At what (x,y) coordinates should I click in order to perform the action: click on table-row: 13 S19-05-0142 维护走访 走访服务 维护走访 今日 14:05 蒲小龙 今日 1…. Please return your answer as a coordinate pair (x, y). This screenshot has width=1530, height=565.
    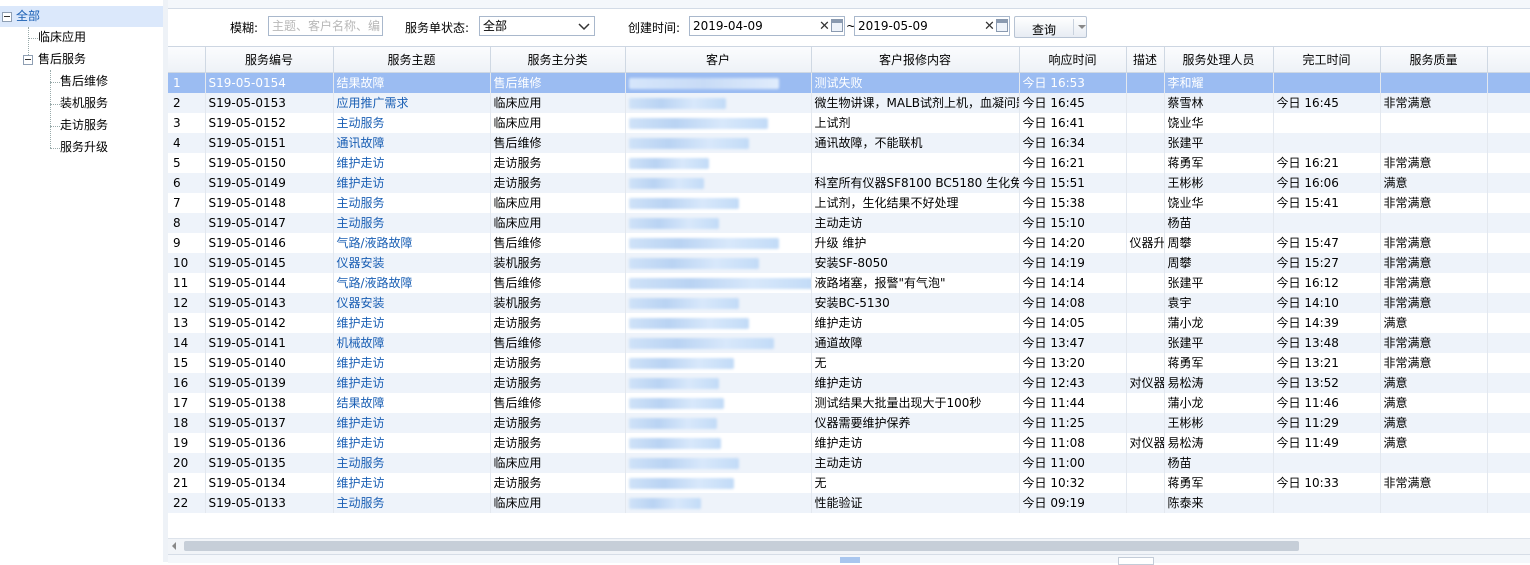
    Looking at the image, I should click on (849, 323).